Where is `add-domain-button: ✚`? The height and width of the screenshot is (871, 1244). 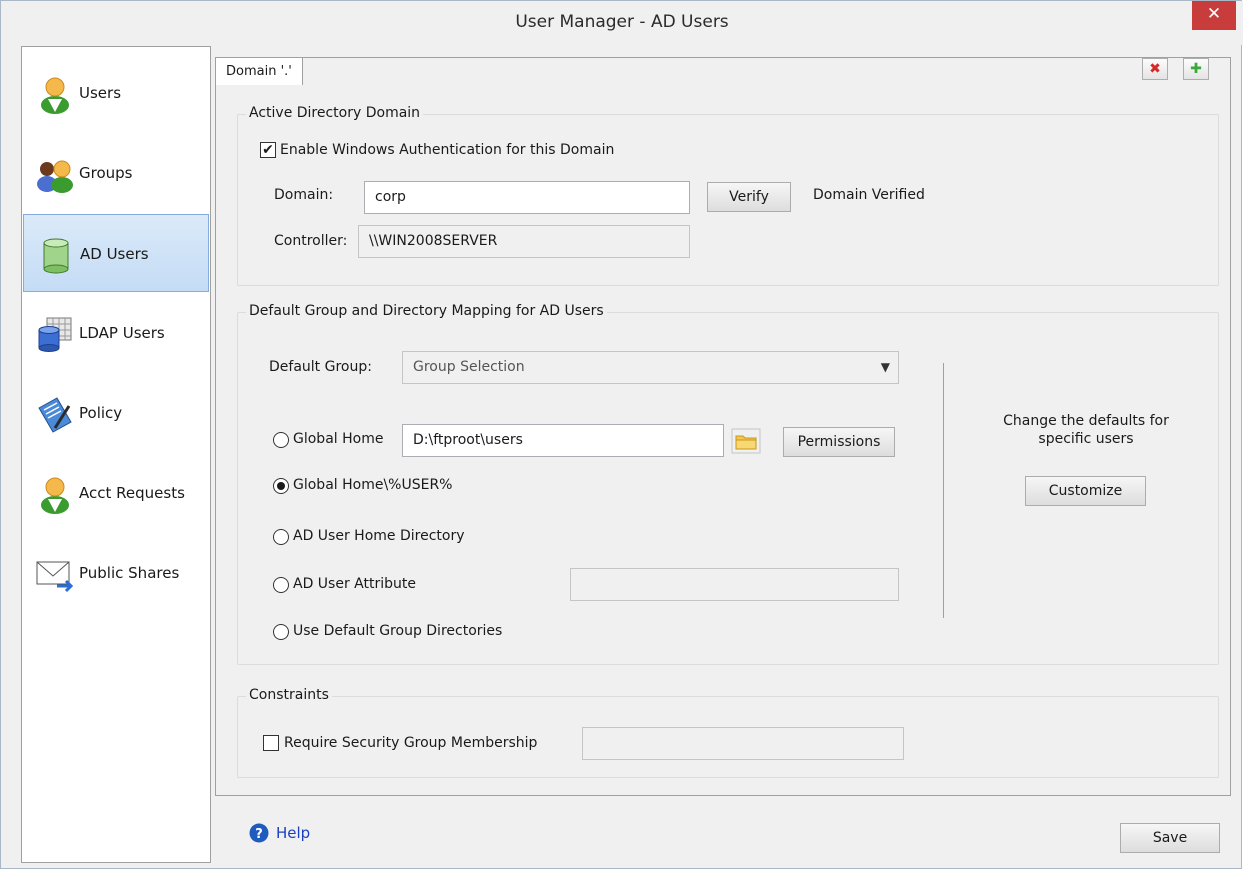 add-domain-button: ✚ is located at coordinates (1196, 69).